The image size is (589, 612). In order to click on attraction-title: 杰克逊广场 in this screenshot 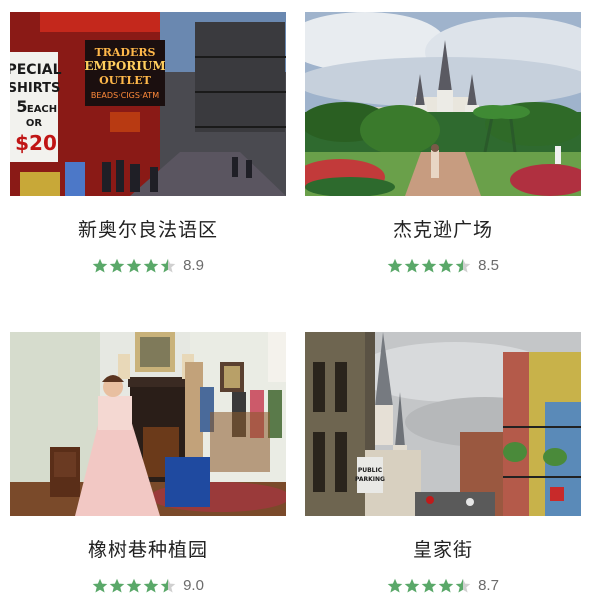, I will do `click(443, 228)`.